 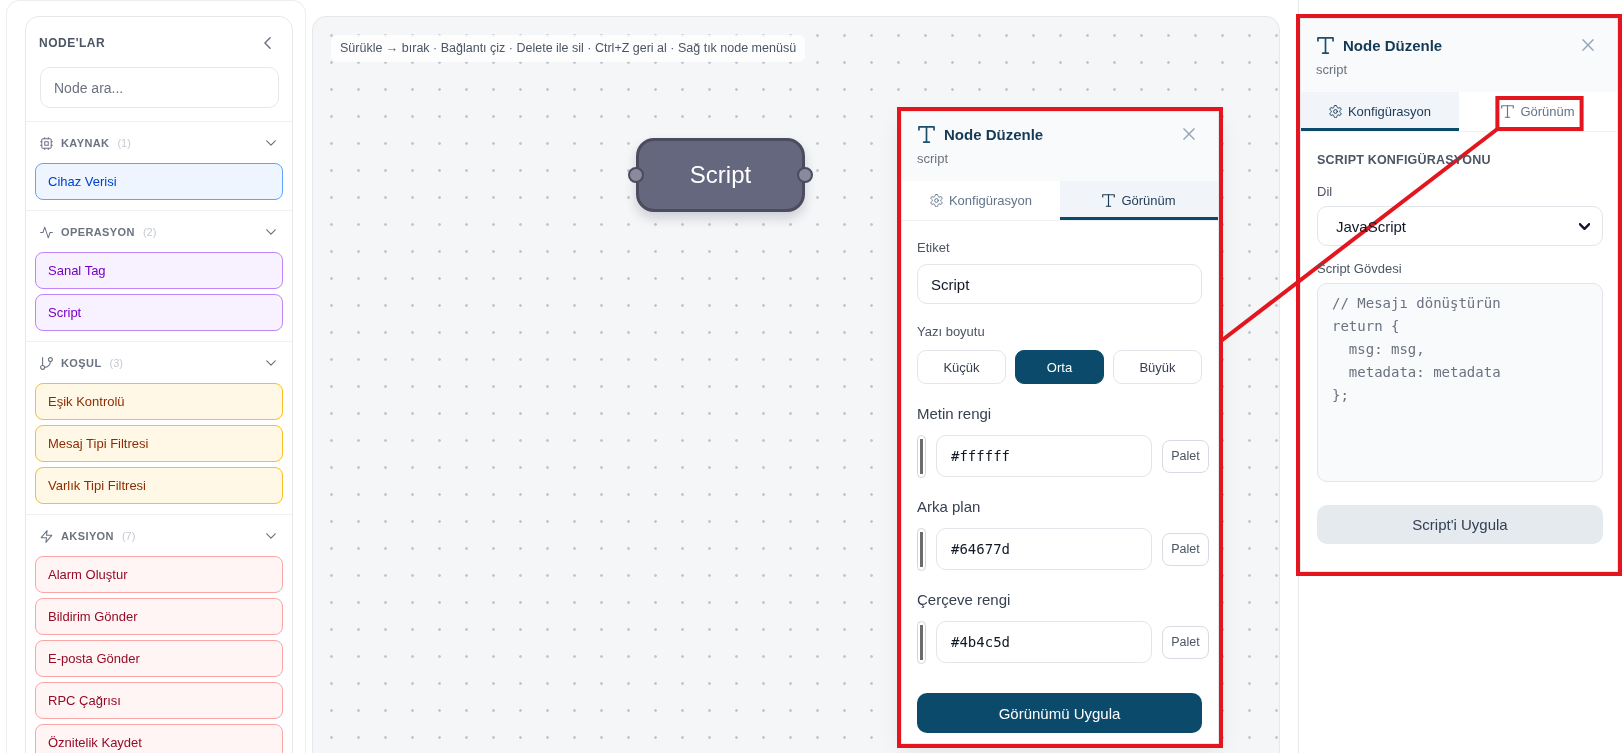 I want to click on group-count: (2), so click(x=149, y=232).